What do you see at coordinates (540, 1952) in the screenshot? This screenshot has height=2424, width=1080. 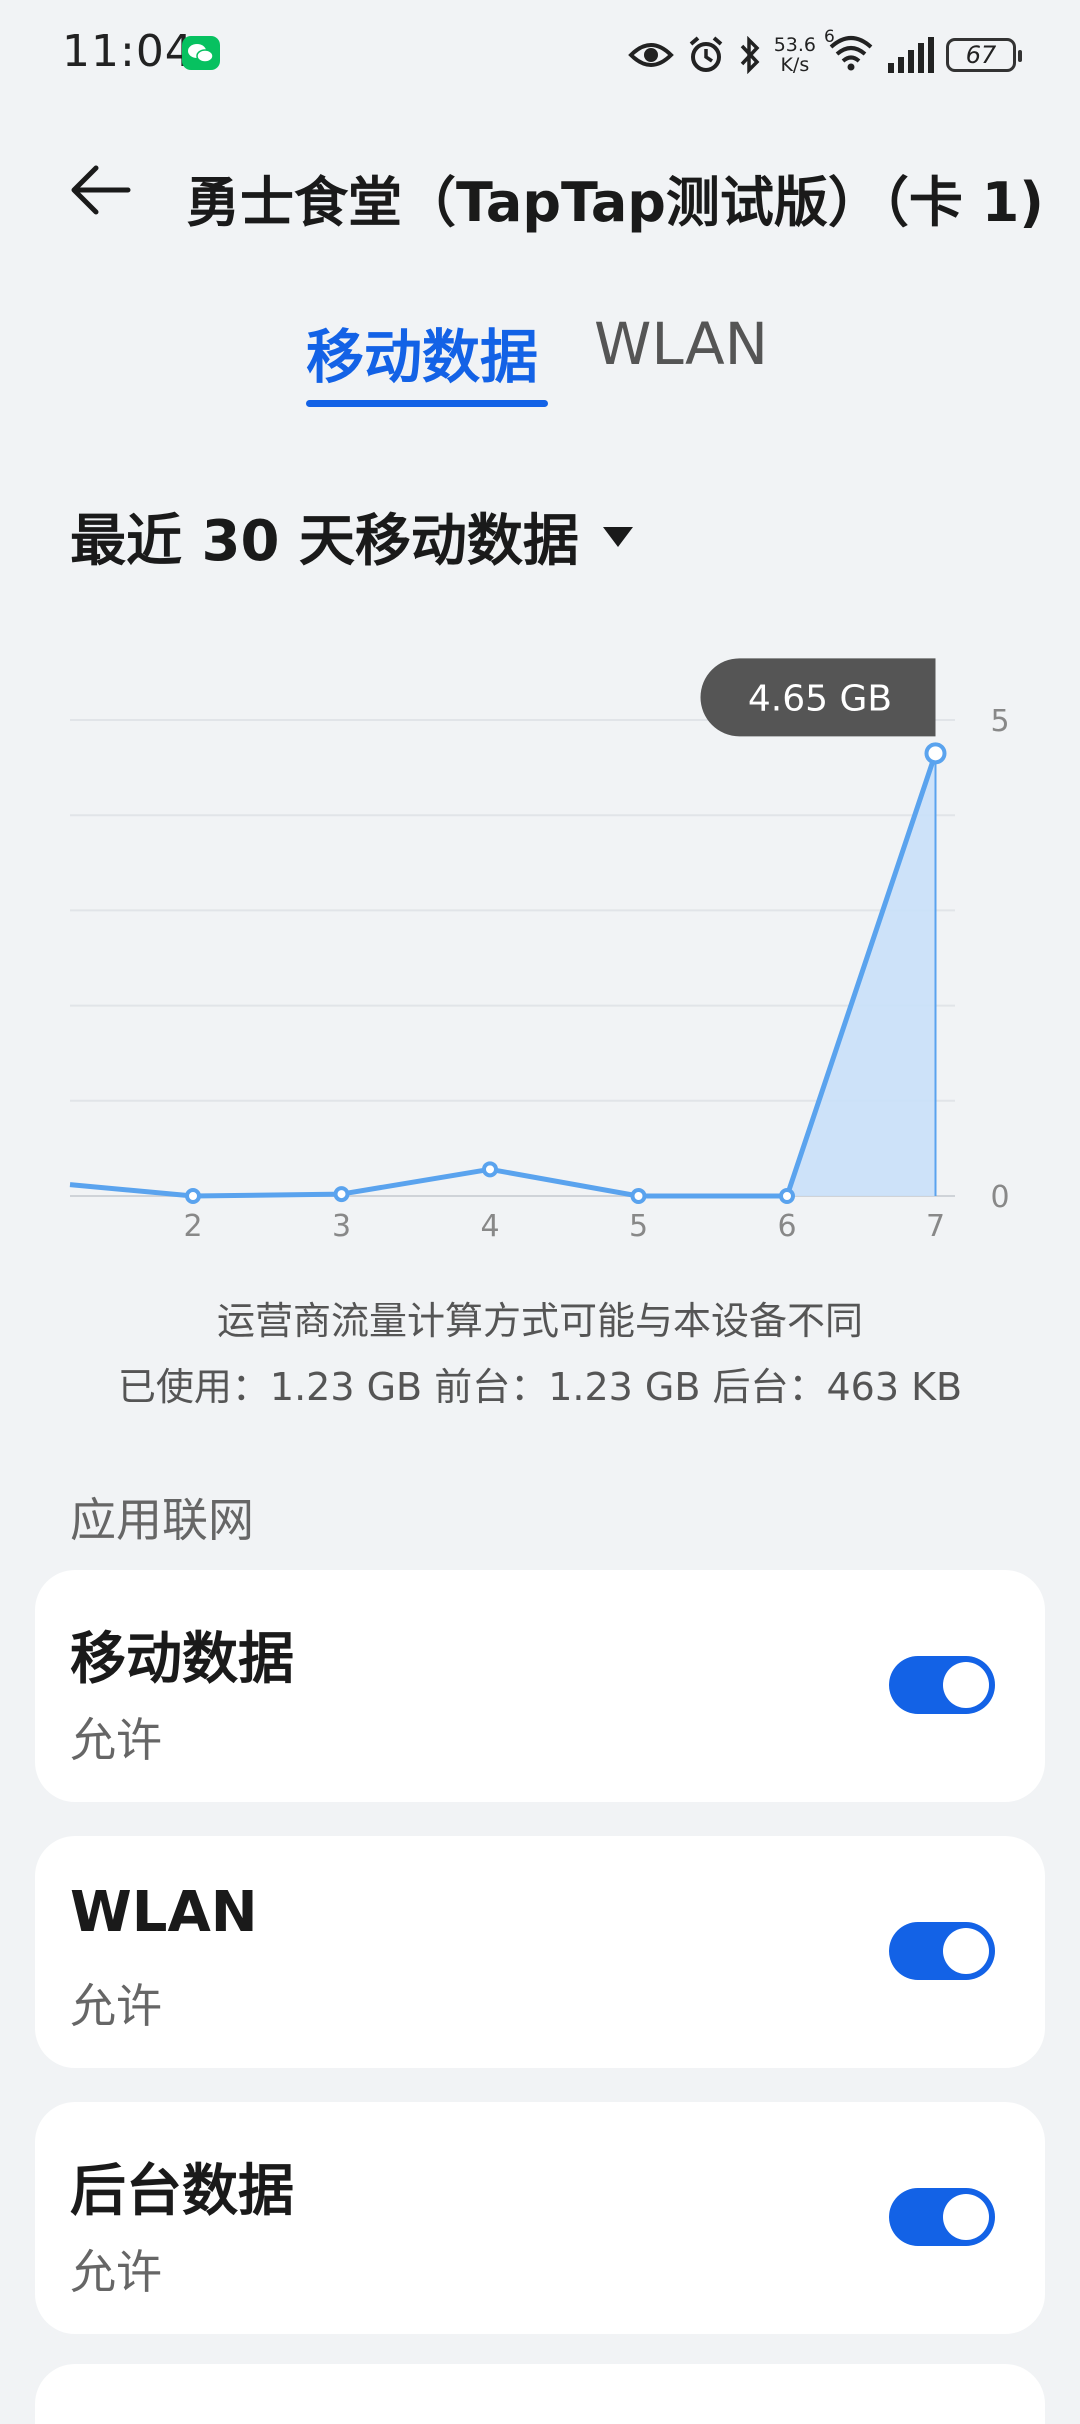 I see `setting-card-wlan: WLAN 允许` at bounding box center [540, 1952].